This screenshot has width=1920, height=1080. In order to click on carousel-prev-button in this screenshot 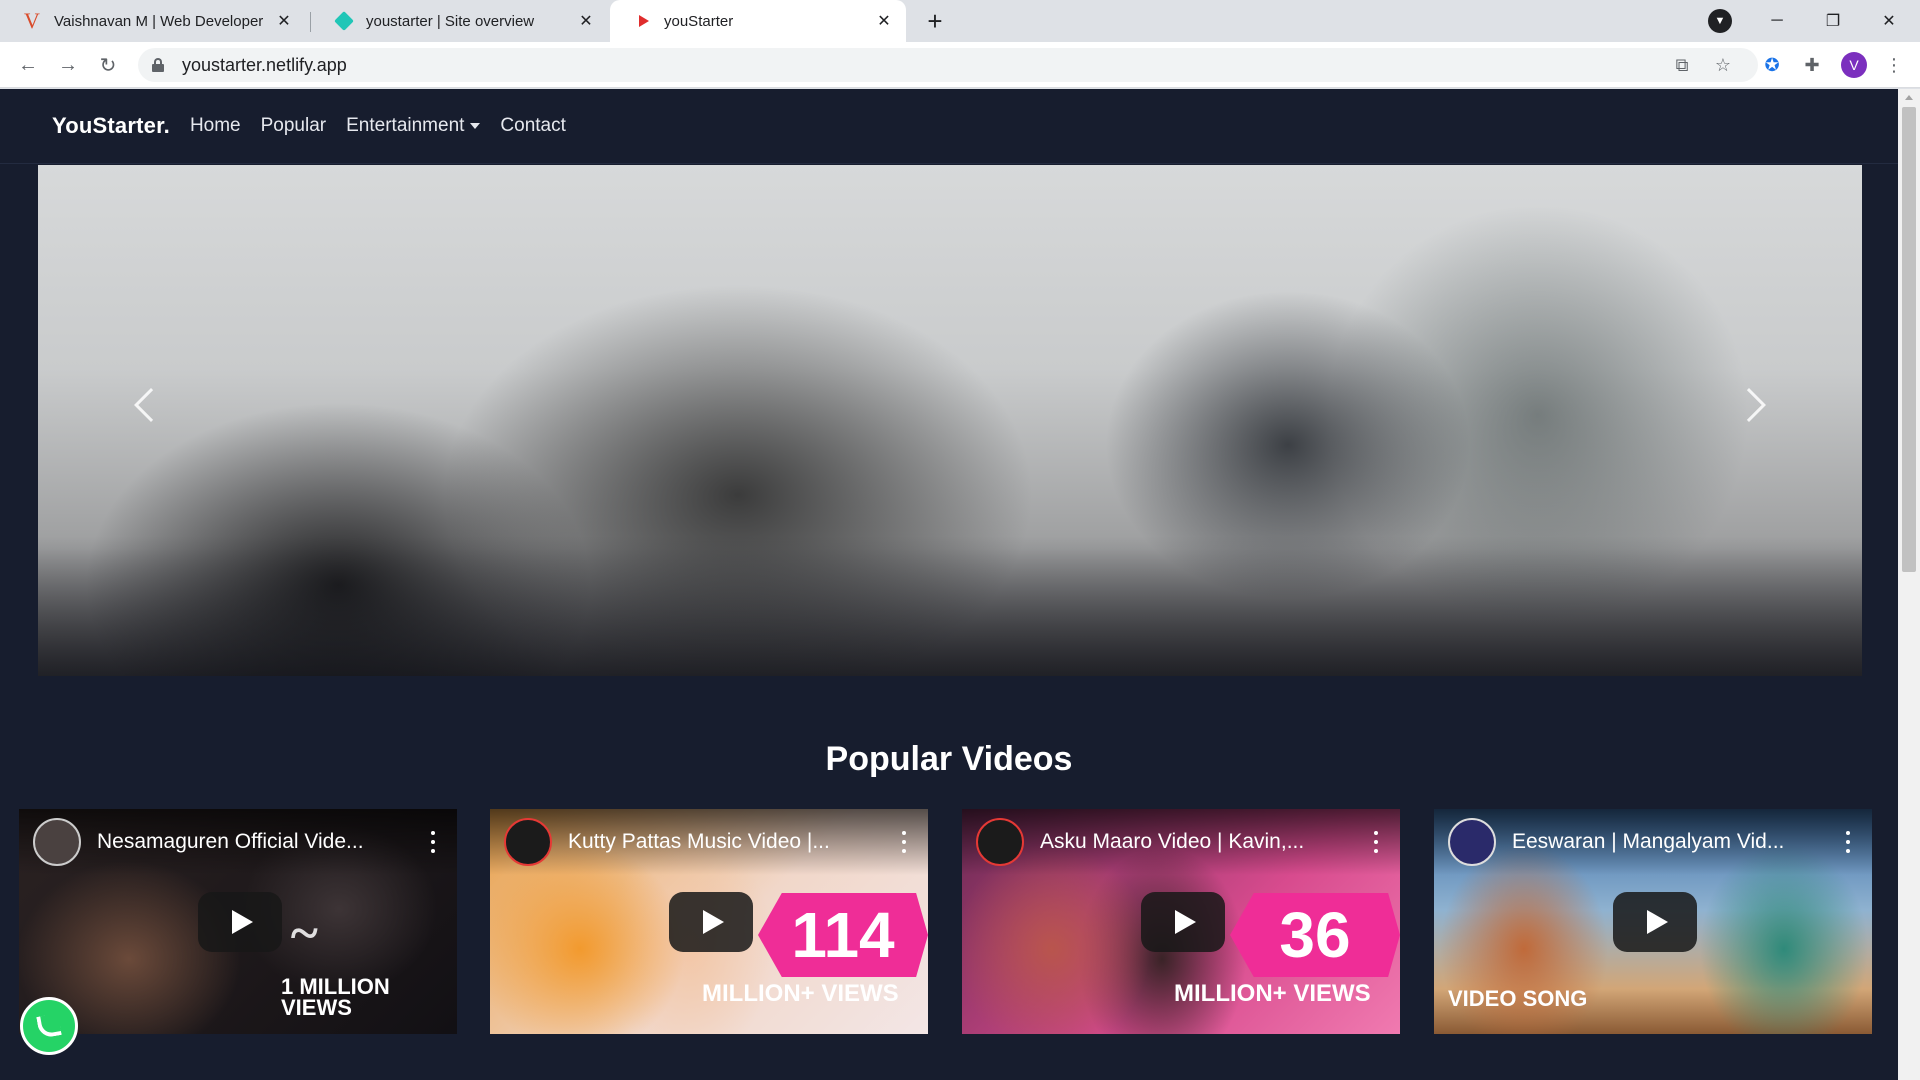, I will do `click(146, 405)`.